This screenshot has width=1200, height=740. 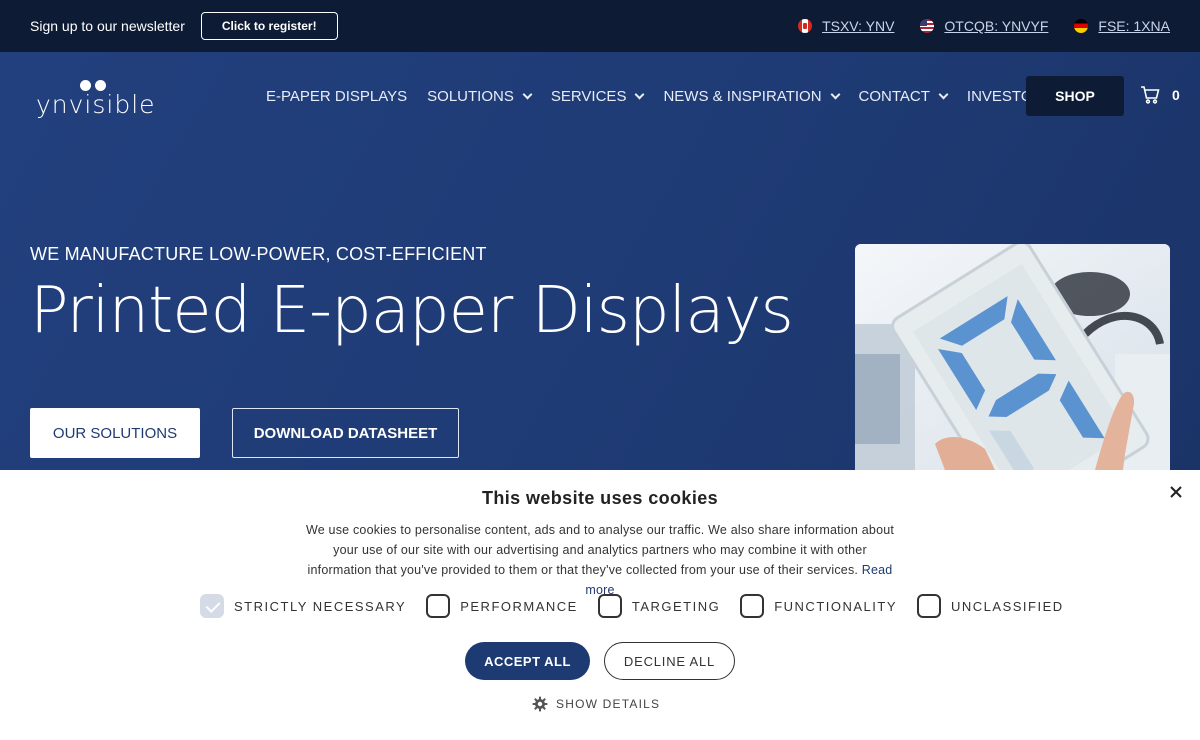 What do you see at coordinates (742, 96) in the screenshot?
I see `nav-label: NEWS & INSPIRATION` at bounding box center [742, 96].